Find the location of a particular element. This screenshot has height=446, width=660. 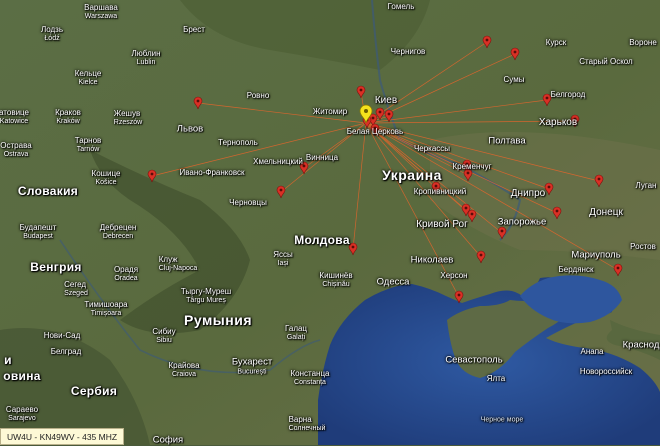

place-label: Лодзь Łódź is located at coordinates (52, 34).